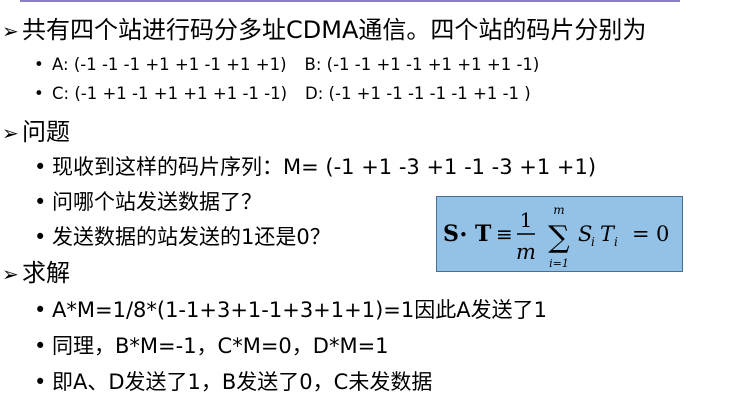  Describe the element at coordinates (324, 167) in the screenshot. I see `question-text: 现收到这样的码片序列：M= (-1 +1 -3 +1 -1 -3 +1 +1)` at that location.